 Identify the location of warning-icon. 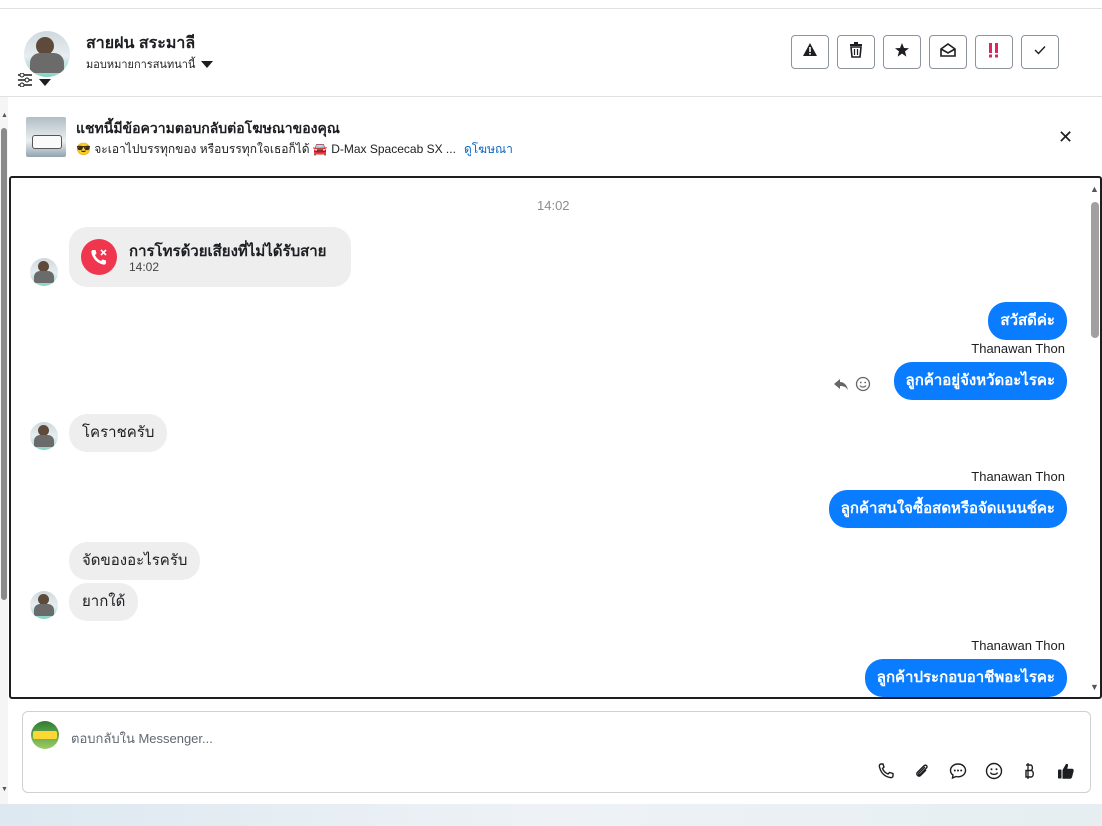
(810, 52).